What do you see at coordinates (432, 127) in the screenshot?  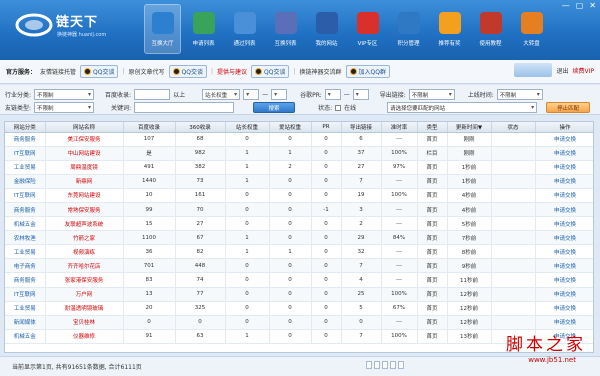 I see `column-header: 类型` at bounding box center [432, 127].